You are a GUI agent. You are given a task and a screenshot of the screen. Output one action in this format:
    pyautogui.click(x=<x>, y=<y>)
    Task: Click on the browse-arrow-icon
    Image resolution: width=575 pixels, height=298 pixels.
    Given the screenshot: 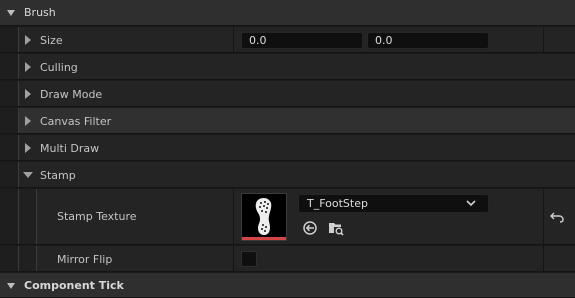 What is the action you would take?
    pyautogui.click(x=310, y=228)
    